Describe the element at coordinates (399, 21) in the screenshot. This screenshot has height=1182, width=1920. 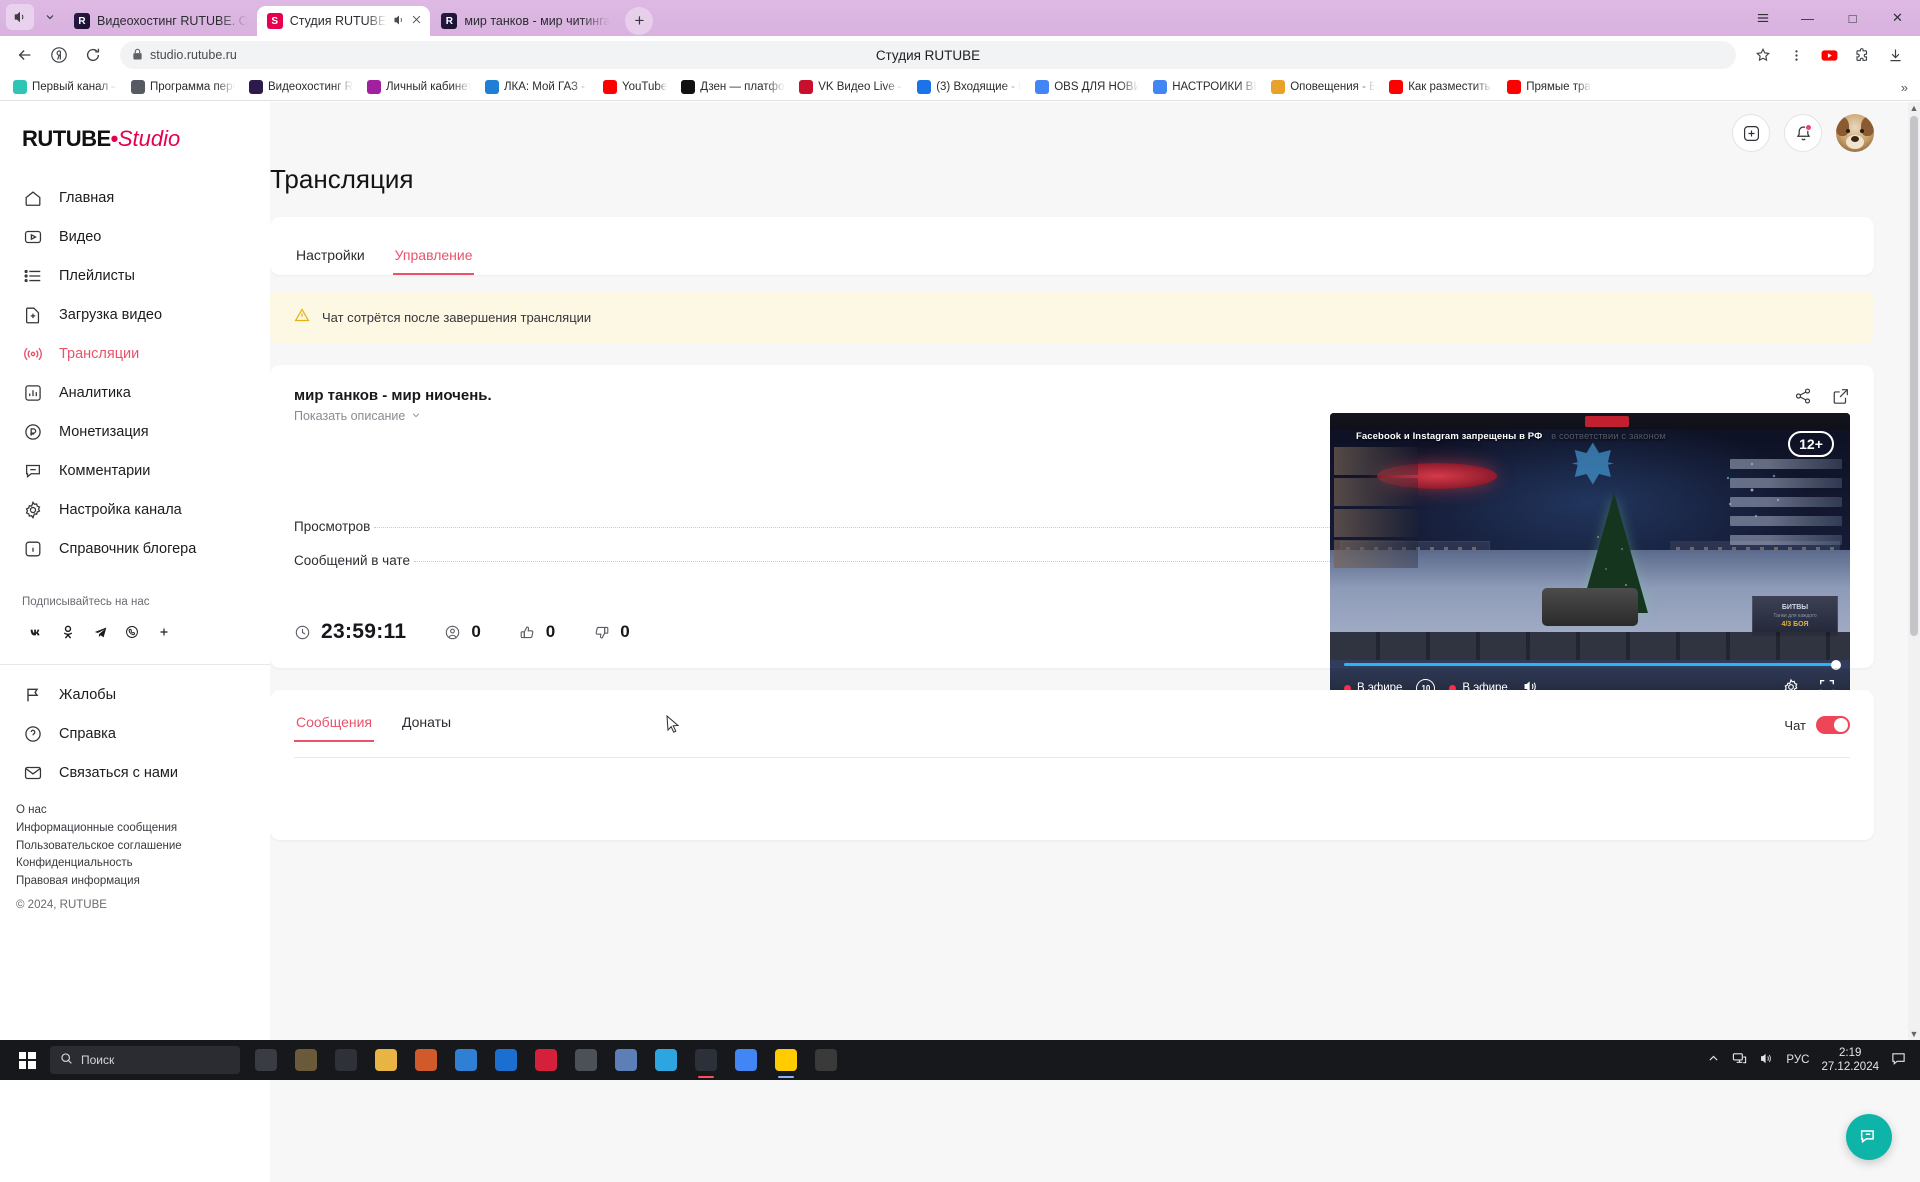
I see `tab-mute-icon` at that location.